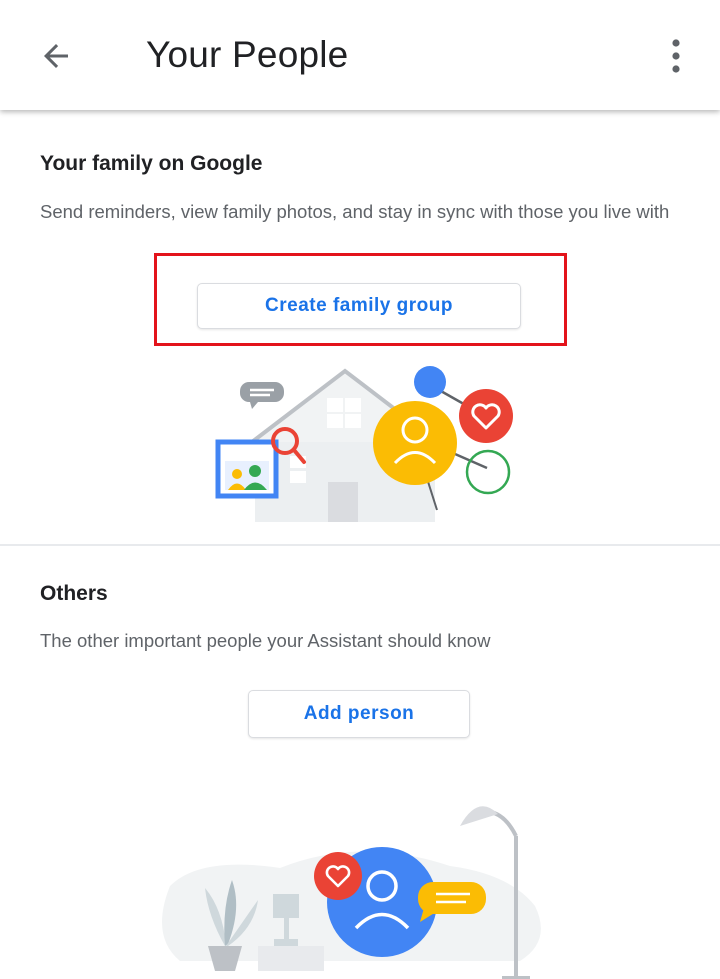  What do you see at coordinates (359, 714) in the screenshot?
I see `add-person-button: Add person` at bounding box center [359, 714].